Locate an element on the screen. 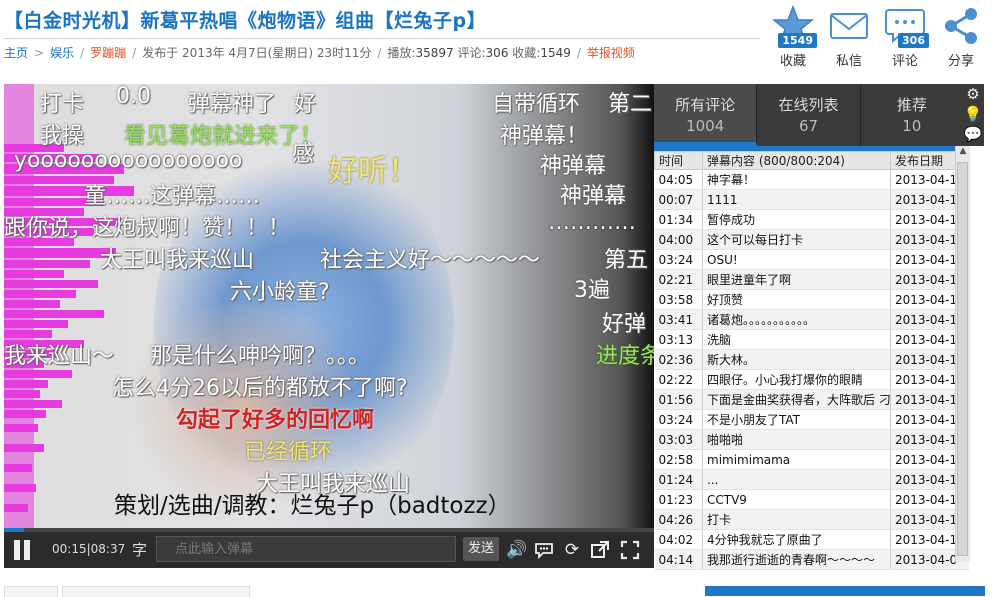 The width and height of the screenshot is (998, 597). danmaku-comment: 好 is located at coordinates (305, 104).